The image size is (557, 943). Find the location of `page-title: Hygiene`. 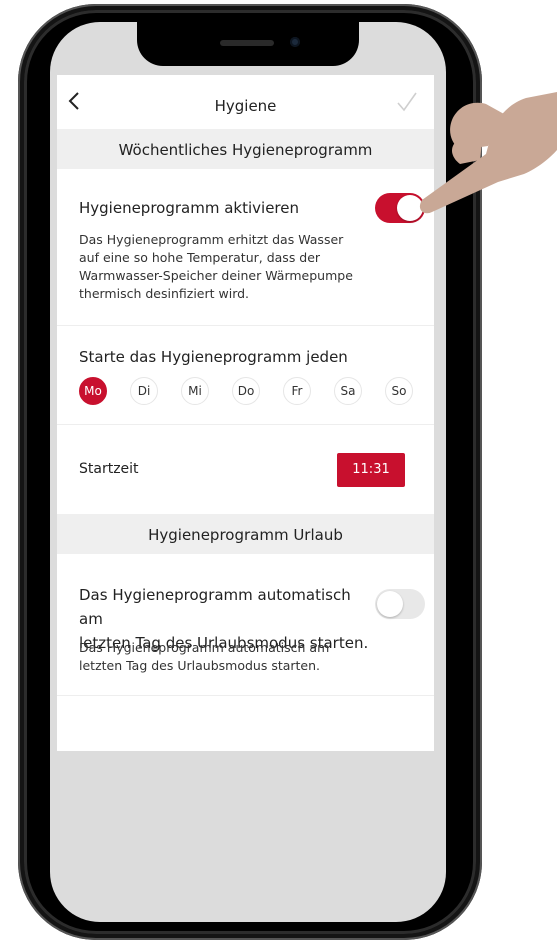

page-title: Hygiene is located at coordinates (245, 106).